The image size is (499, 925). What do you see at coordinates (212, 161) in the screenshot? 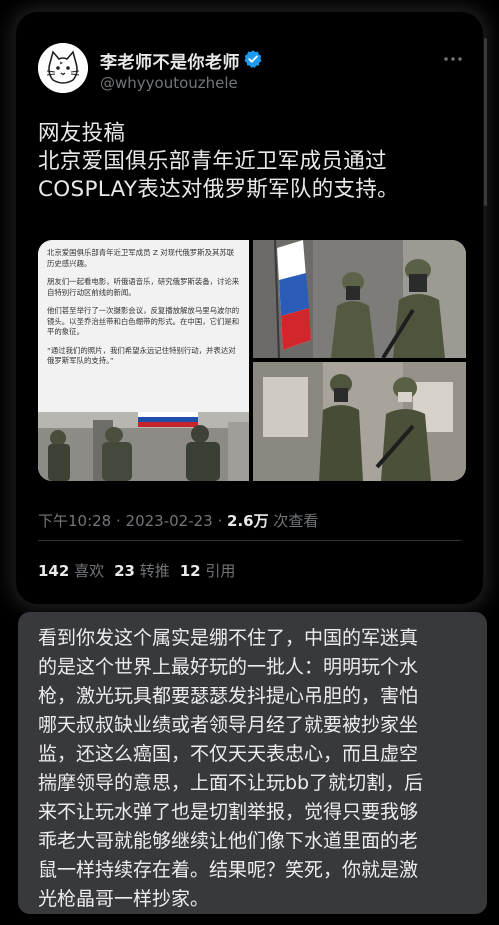
I see `tweet-text-line: 北京爱国俱乐部青年近卫军成员通过` at bounding box center [212, 161].